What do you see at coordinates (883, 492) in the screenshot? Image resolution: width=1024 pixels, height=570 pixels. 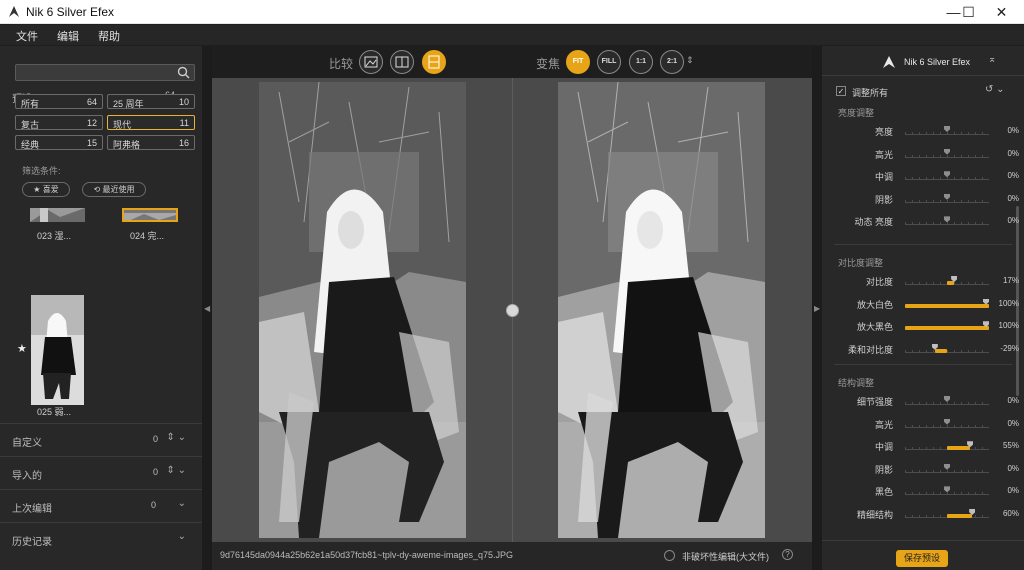 I see `slider-label: 黑色` at bounding box center [883, 492].